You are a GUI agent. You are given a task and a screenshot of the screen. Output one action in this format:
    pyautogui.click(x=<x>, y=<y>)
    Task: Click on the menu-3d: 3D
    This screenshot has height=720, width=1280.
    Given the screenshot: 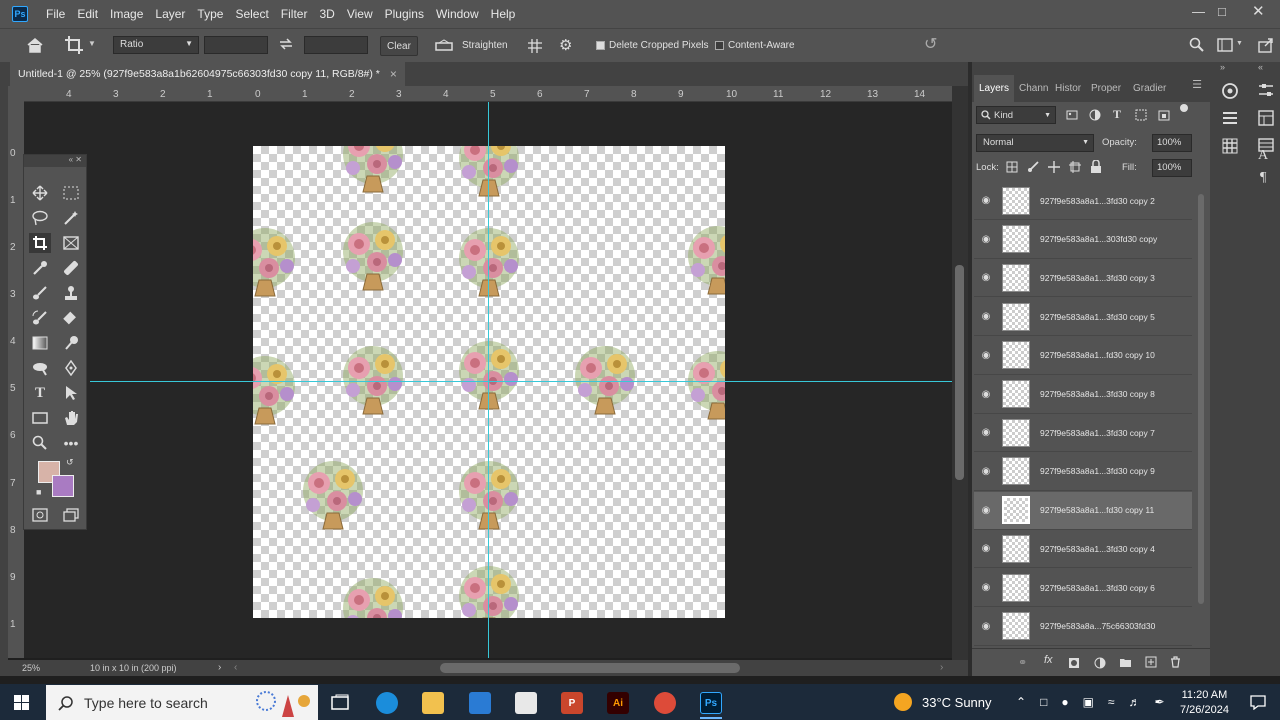 What is the action you would take?
    pyautogui.click(x=326, y=14)
    